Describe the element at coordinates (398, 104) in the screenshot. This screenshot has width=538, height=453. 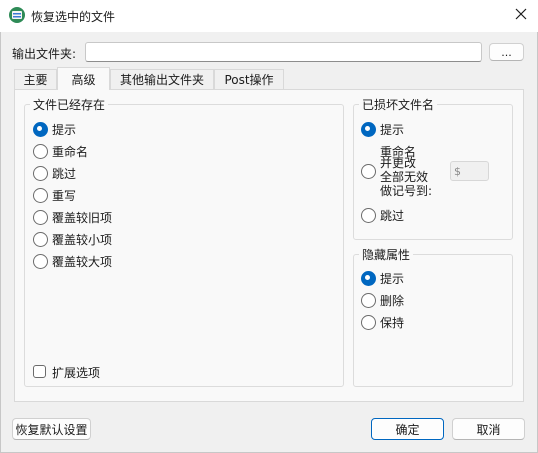
I see `damaged-name-title: 已损坏文件名` at that location.